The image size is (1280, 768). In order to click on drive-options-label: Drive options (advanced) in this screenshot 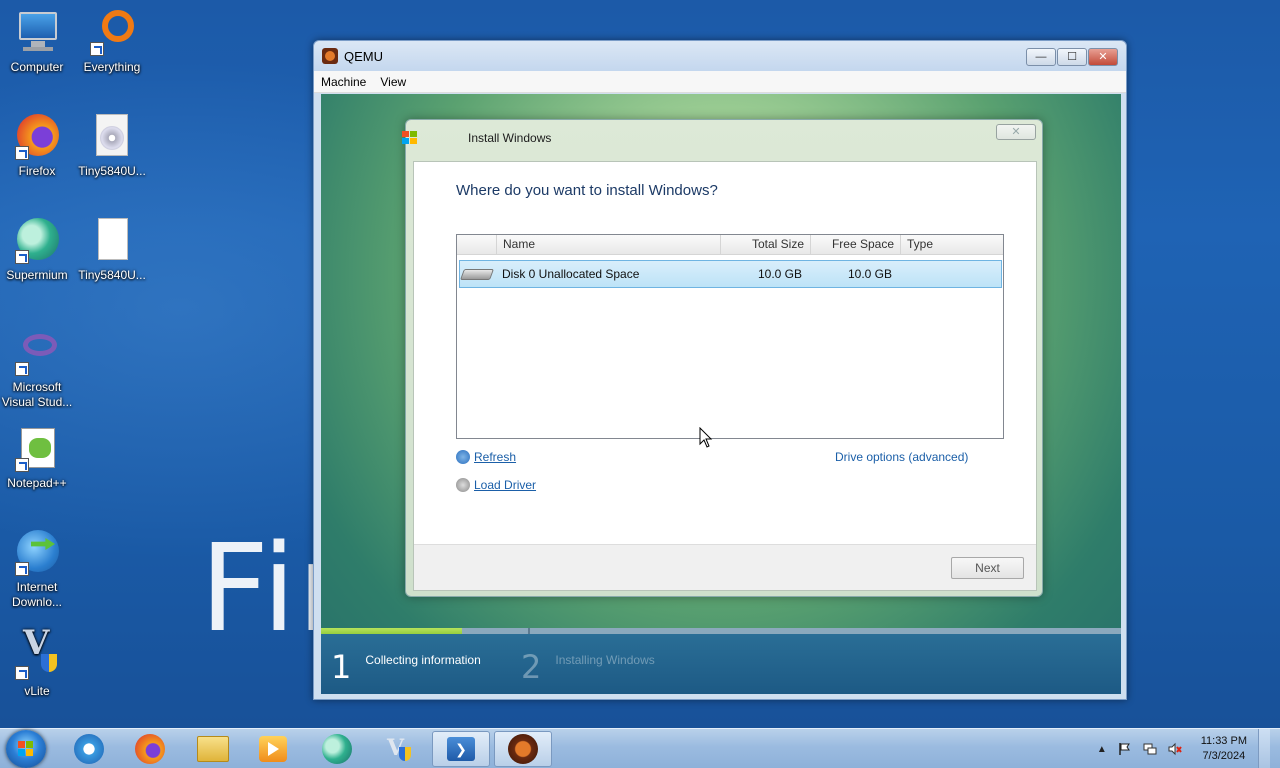, I will do `click(902, 457)`.